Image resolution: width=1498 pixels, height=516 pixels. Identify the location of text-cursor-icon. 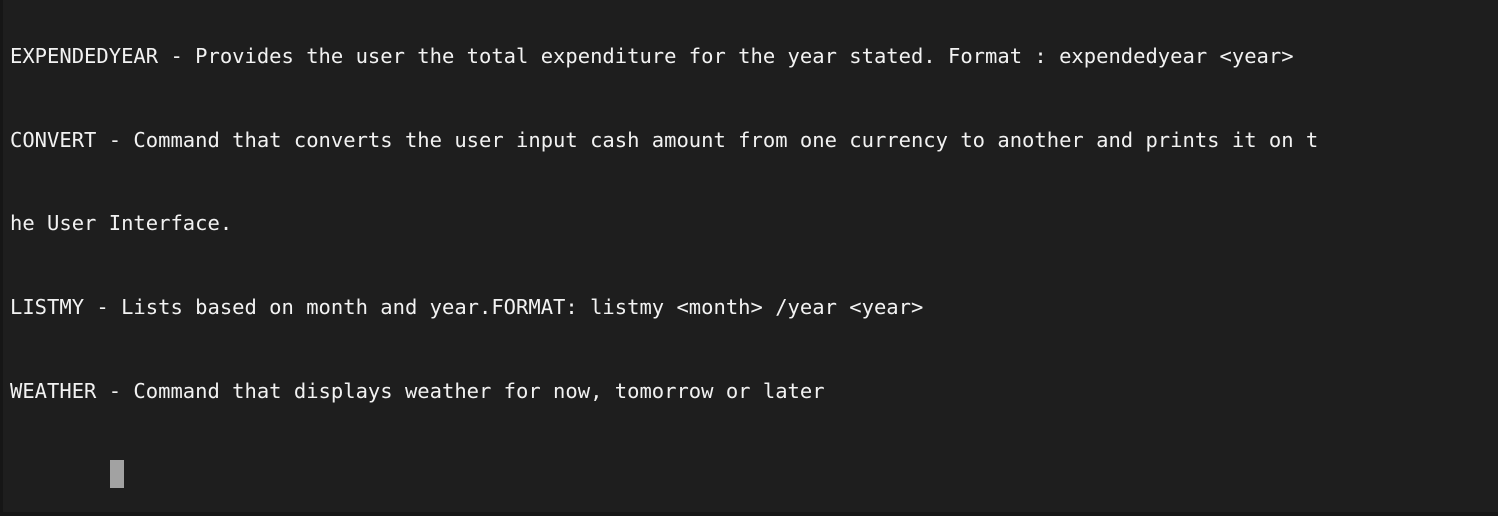
(117, 474).